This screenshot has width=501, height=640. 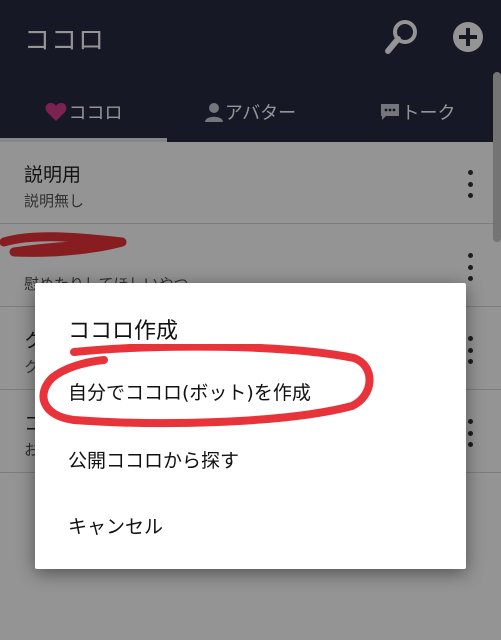 What do you see at coordinates (250, 525) in the screenshot?
I see `cancel-option: キャンセル` at bounding box center [250, 525].